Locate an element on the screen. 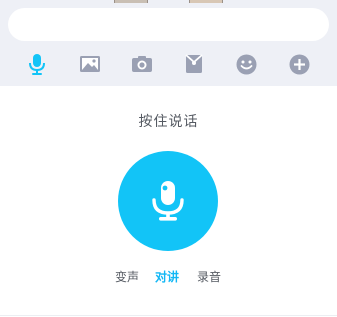  red-packet-icon is located at coordinates (194, 63).